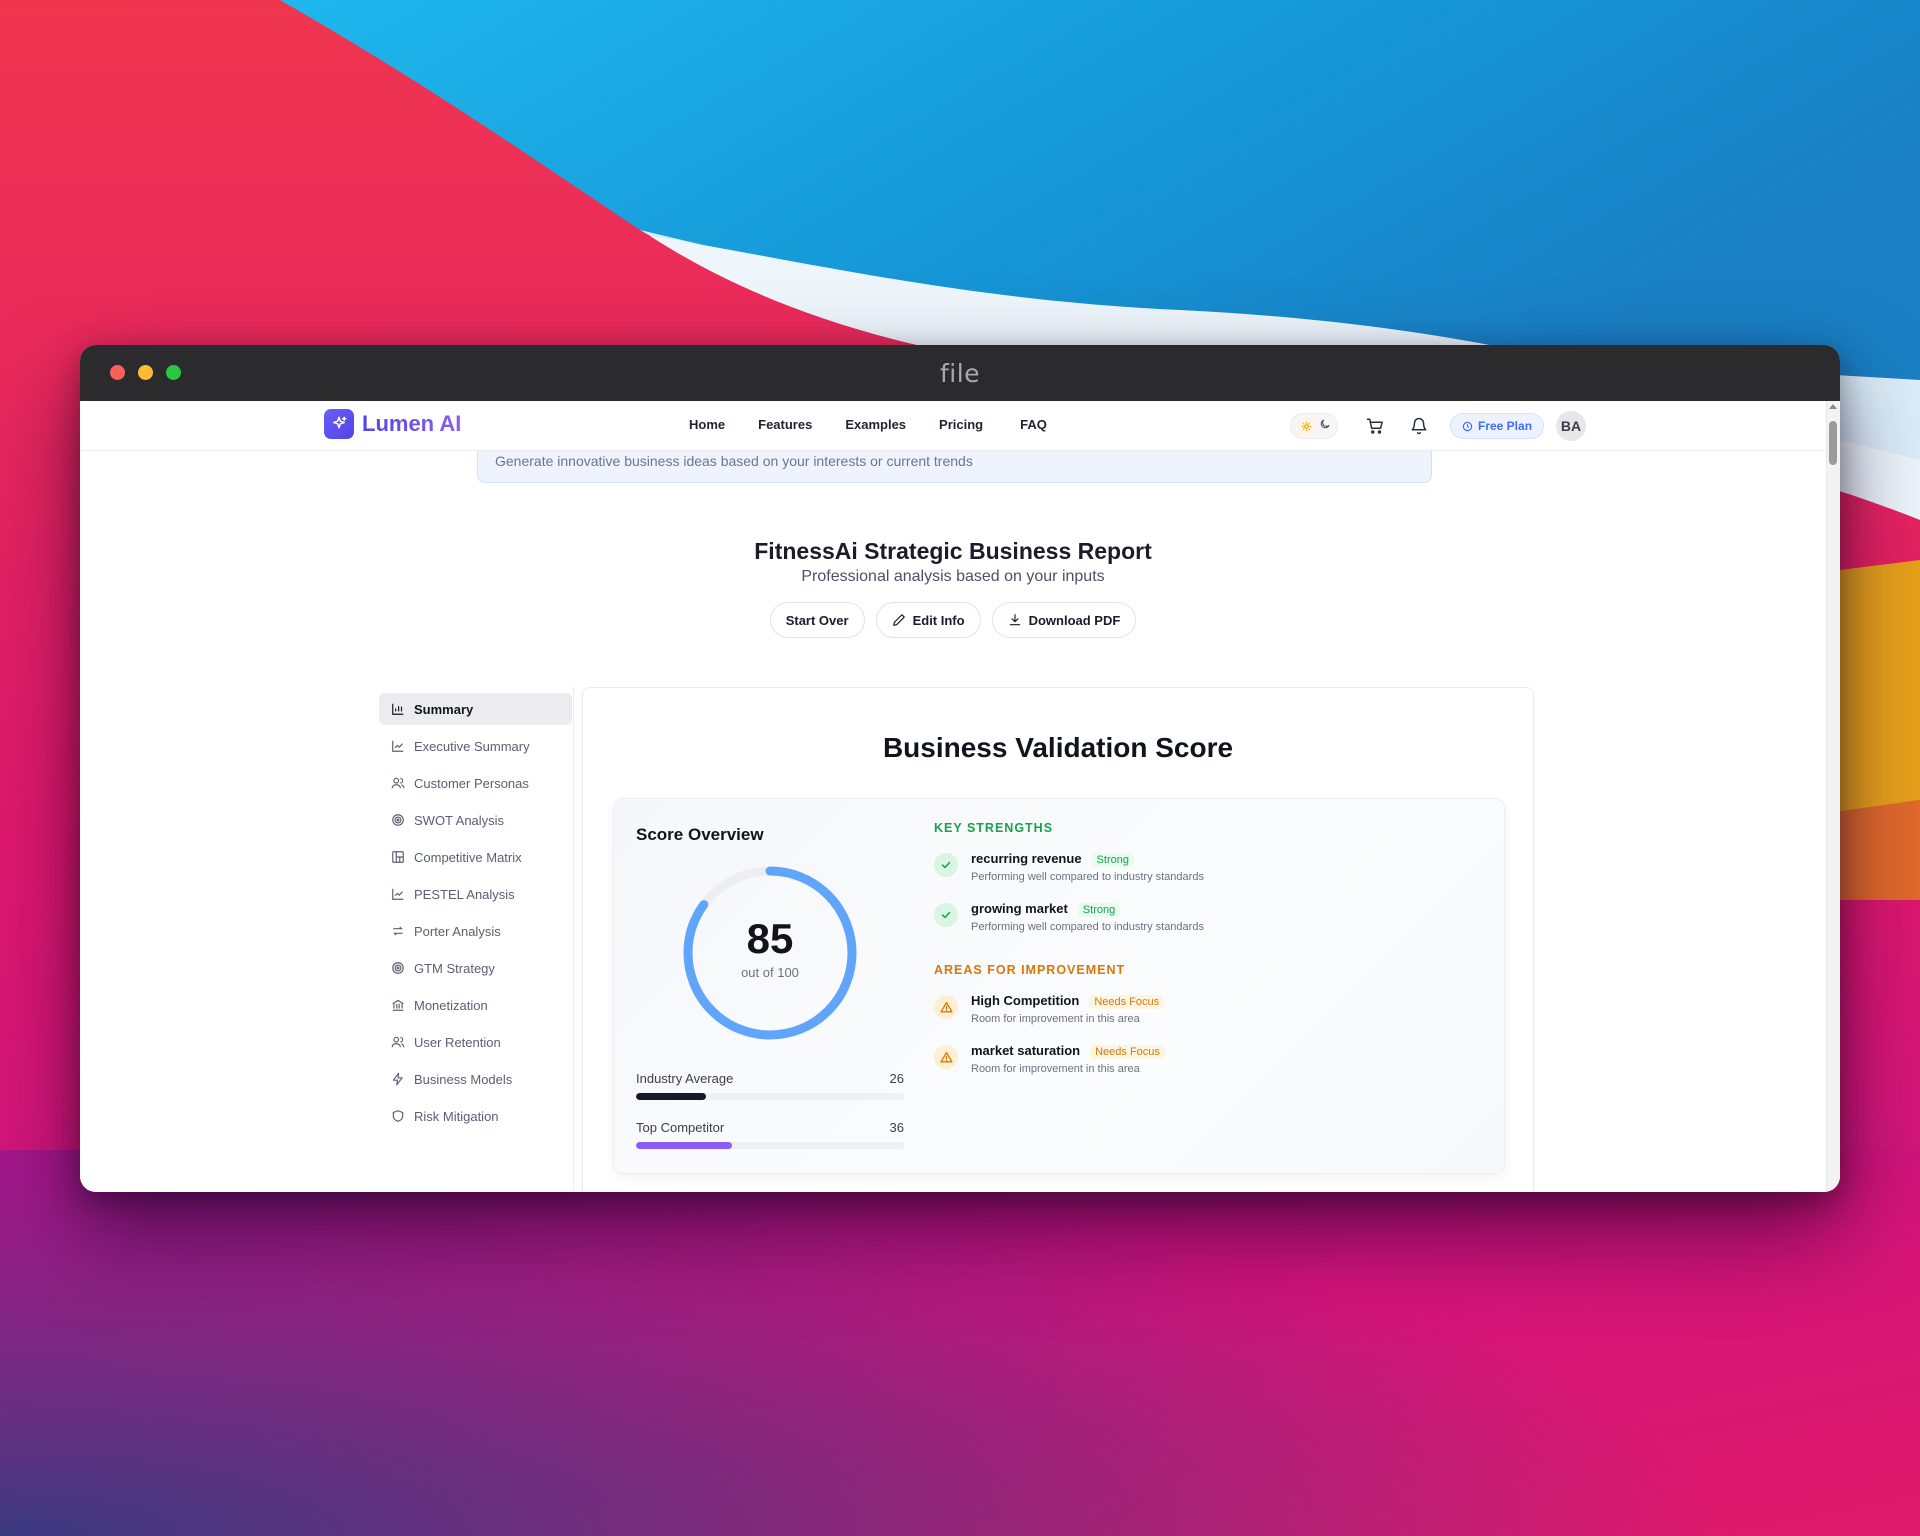 This screenshot has height=1536, width=1920. I want to click on bank-icon, so click(398, 1005).